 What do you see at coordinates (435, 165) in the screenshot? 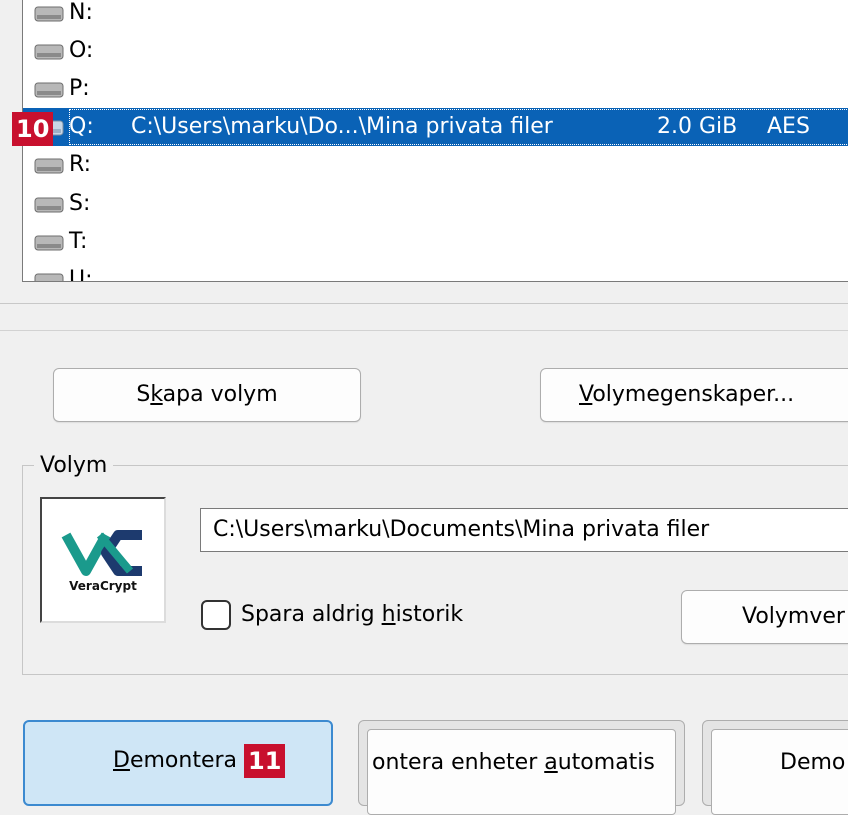
I see `drive-row-r: R:` at bounding box center [435, 165].